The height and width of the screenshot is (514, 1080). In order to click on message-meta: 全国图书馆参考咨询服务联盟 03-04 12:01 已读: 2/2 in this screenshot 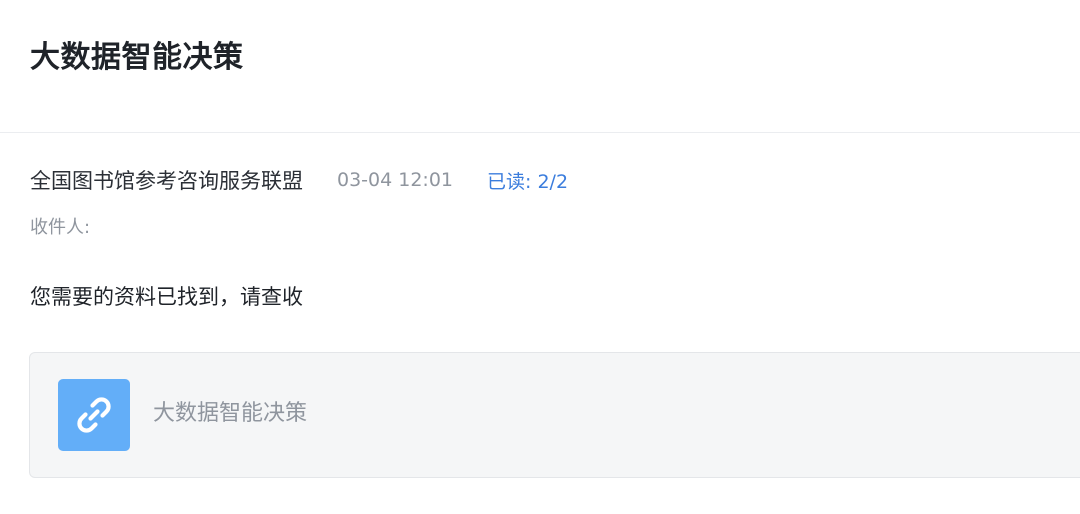, I will do `click(299, 180)`.